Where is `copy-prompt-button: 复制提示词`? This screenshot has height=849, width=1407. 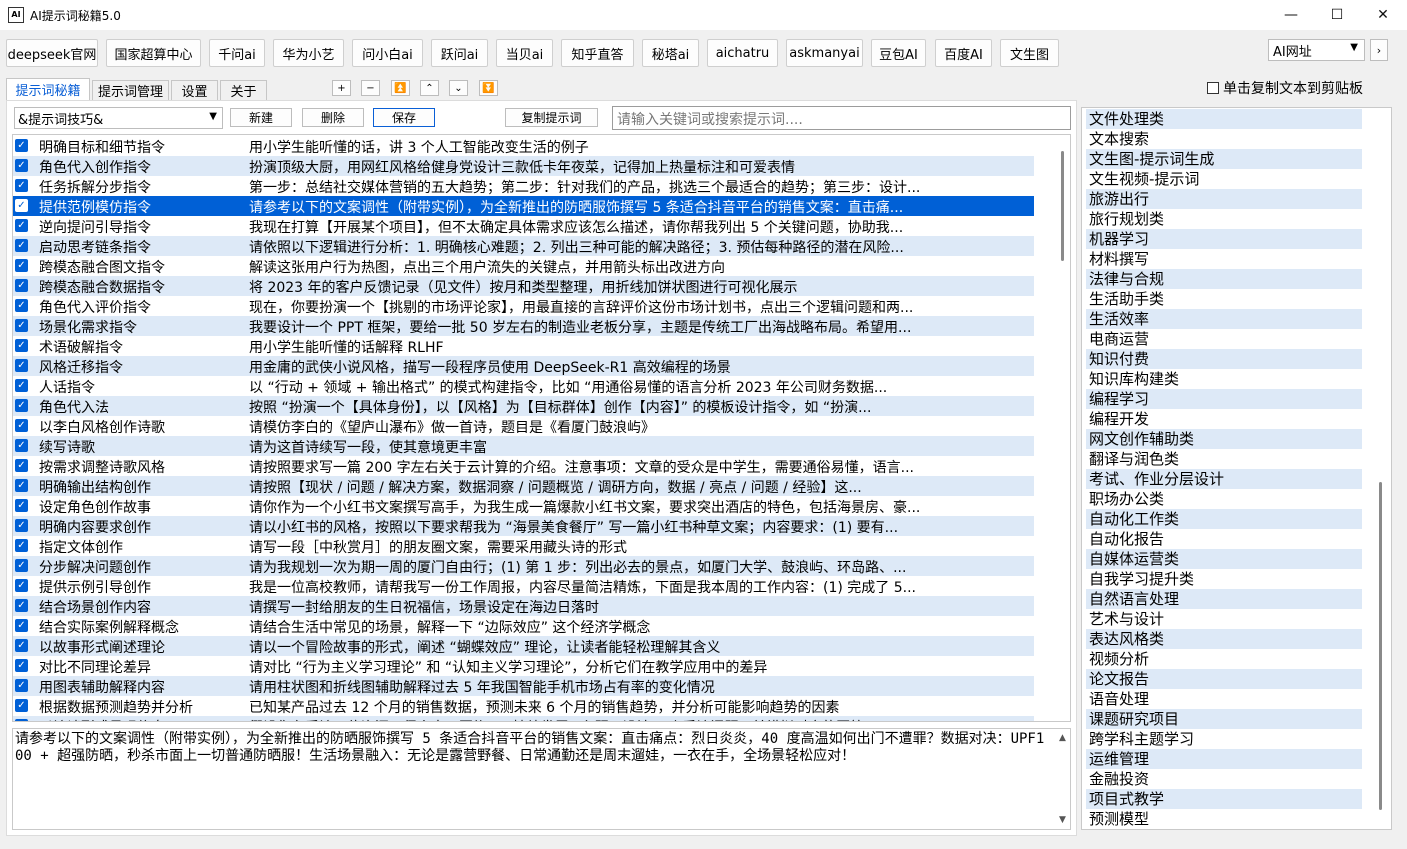 copy-prompt-button: 复制提示词 is located at coordinates (551, 117).